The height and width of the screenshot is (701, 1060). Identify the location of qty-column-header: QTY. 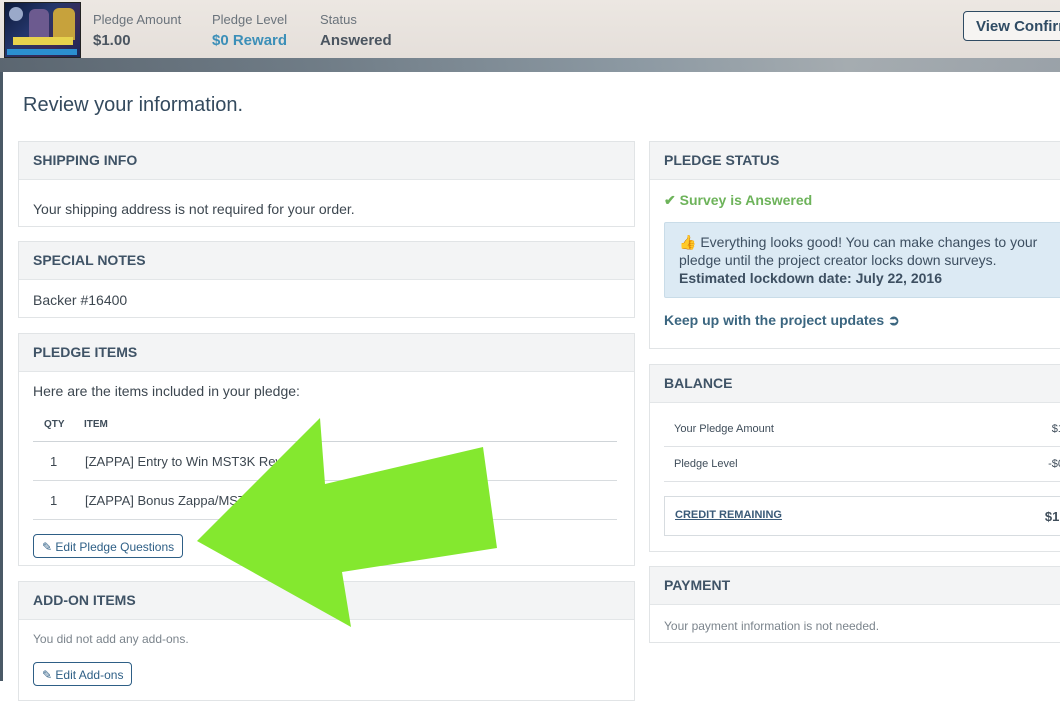
(58, 427).